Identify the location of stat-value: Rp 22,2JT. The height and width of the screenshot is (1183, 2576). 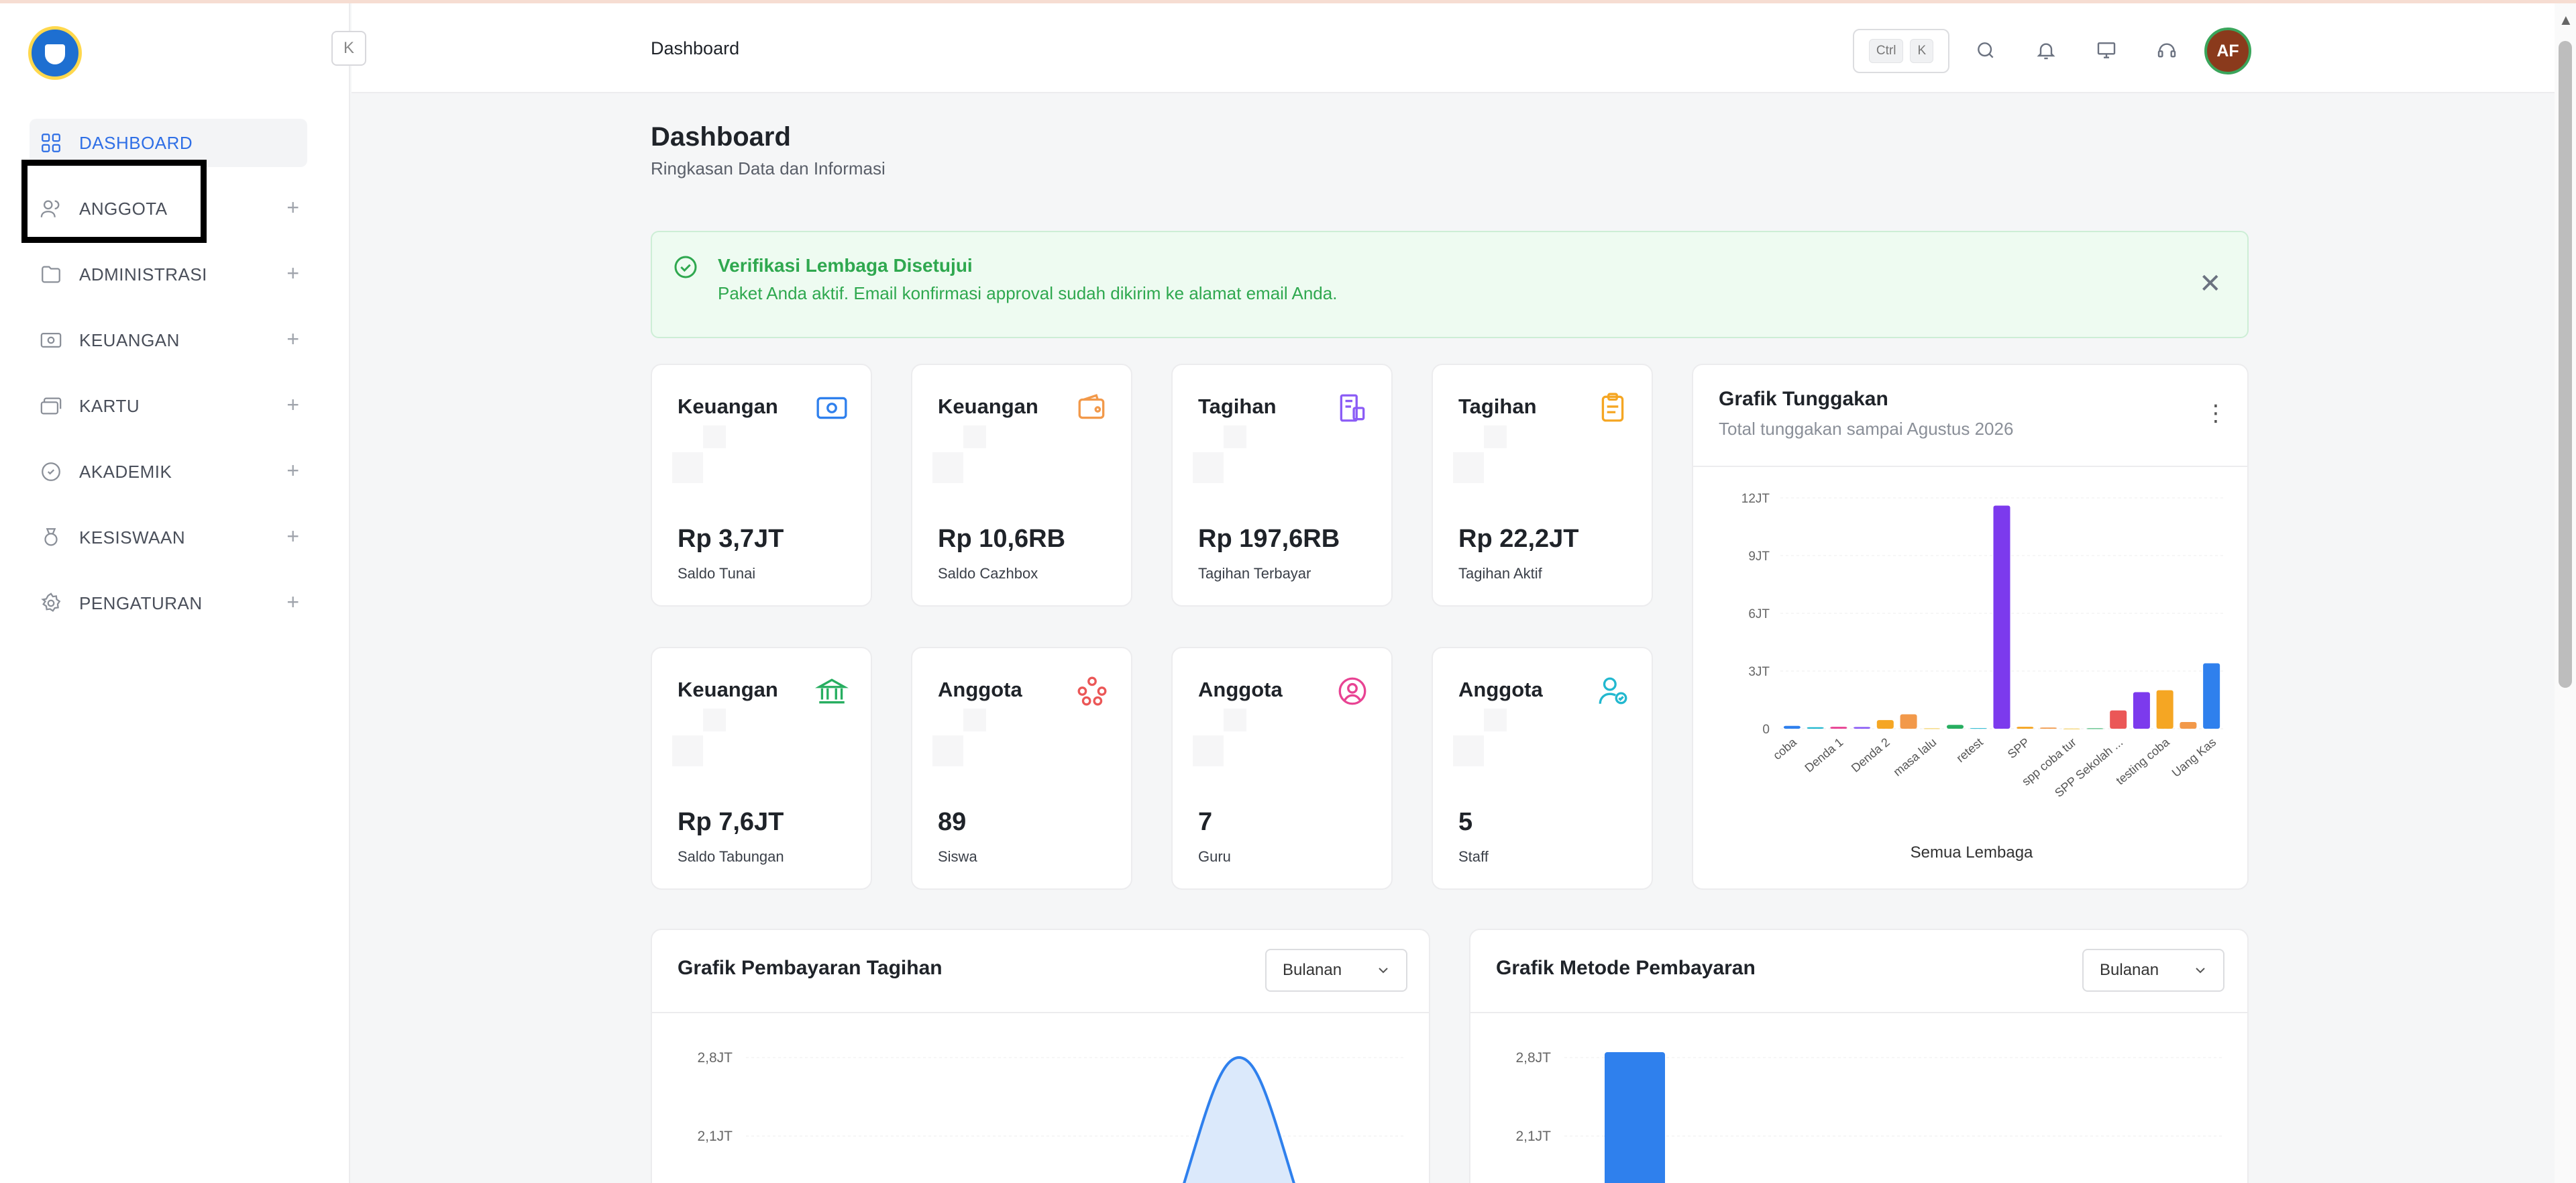
(1518, 539).